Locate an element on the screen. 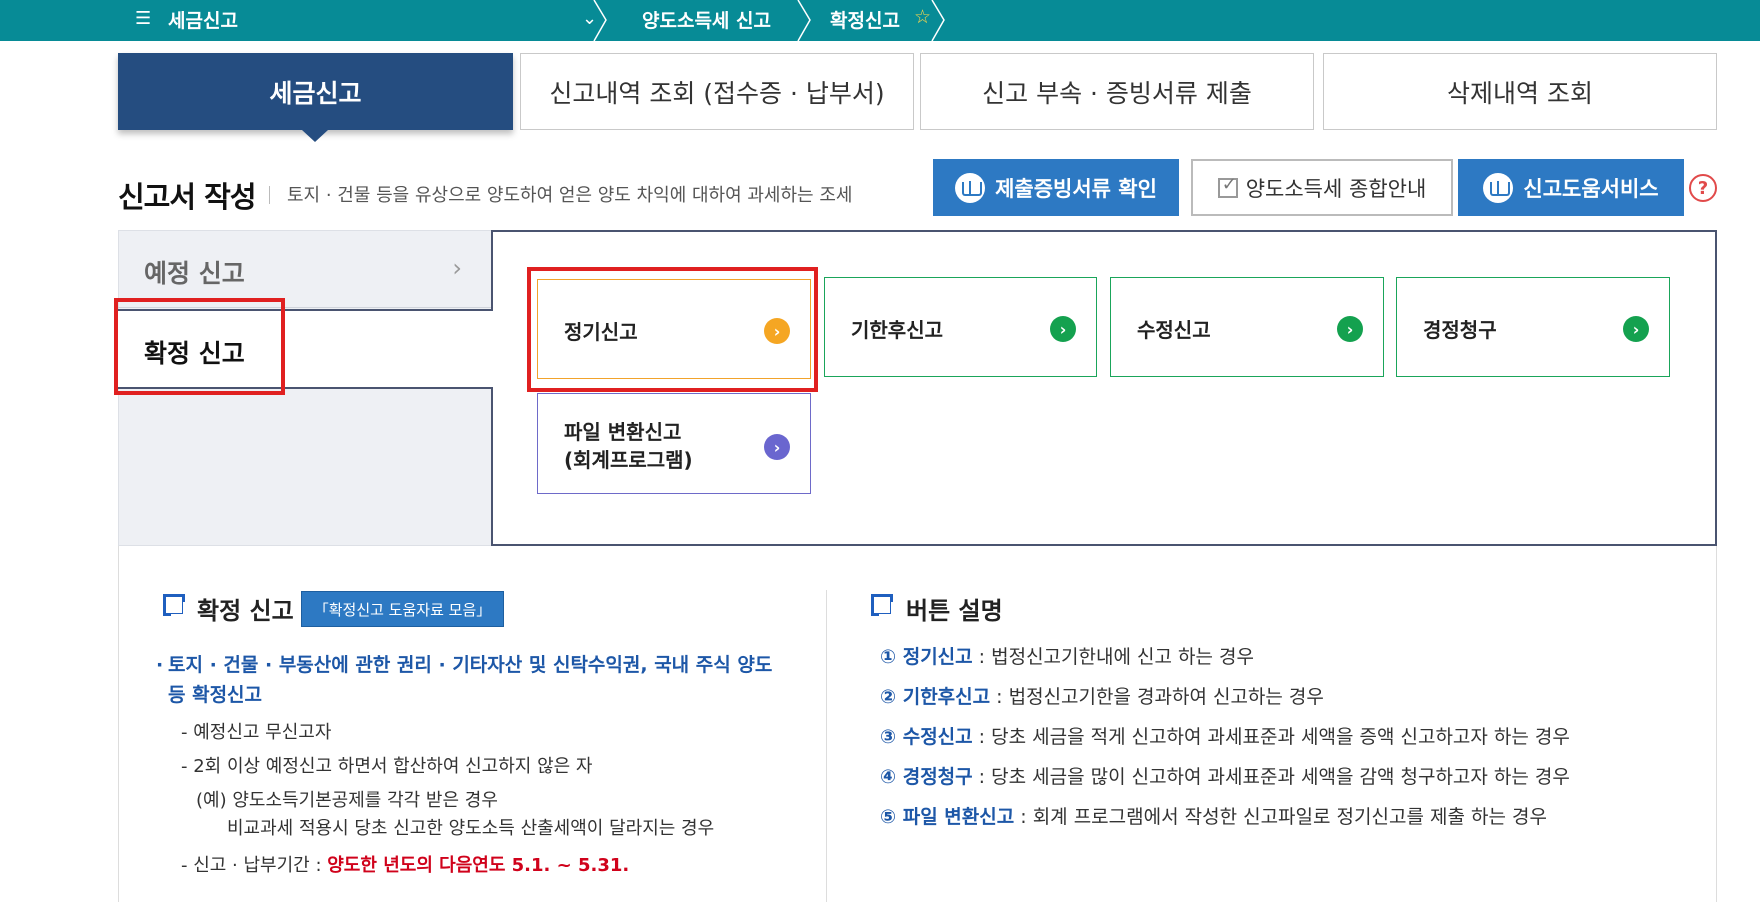 Image resolution: width=1760 pixels, height=902 pixels. checkbox-icon is located at coordinates (1227, 186).